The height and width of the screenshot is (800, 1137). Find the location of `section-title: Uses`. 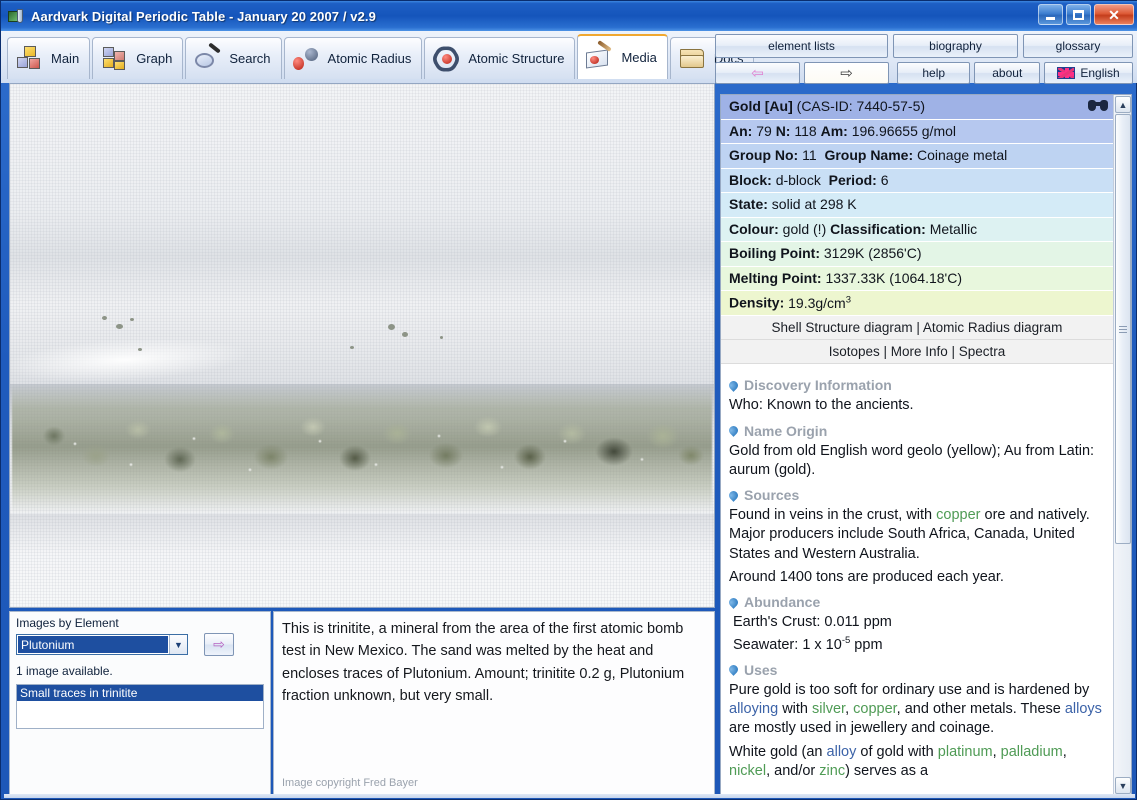

section-title: Uses is located at coordinates (761, 669).